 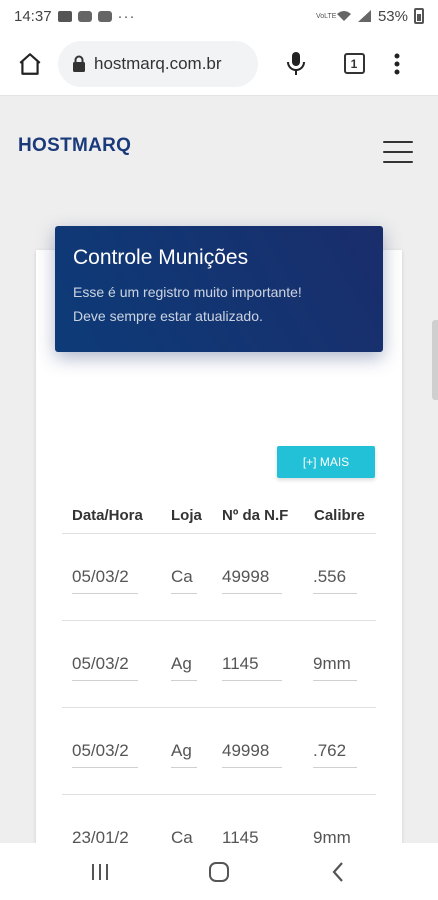 What do you see at coordinates (219, 664) in the screenshot?
I see `table-row: 05/03/2 Ag 1145 9mm` at bounding box center [219, 664].